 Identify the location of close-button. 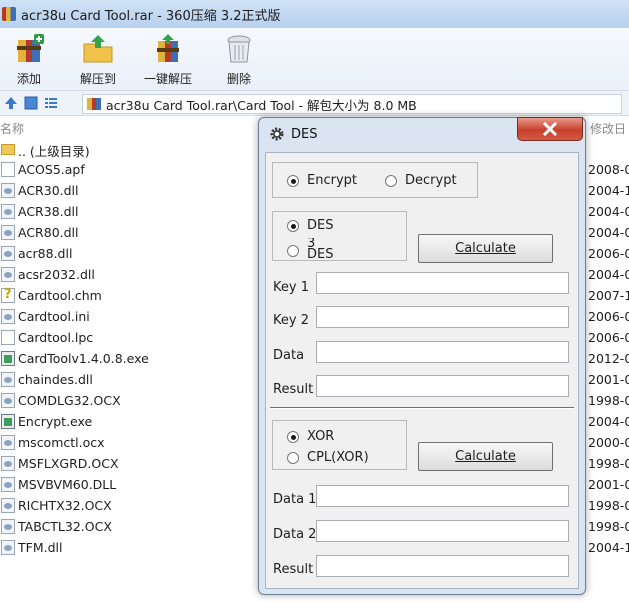
(550, 129).